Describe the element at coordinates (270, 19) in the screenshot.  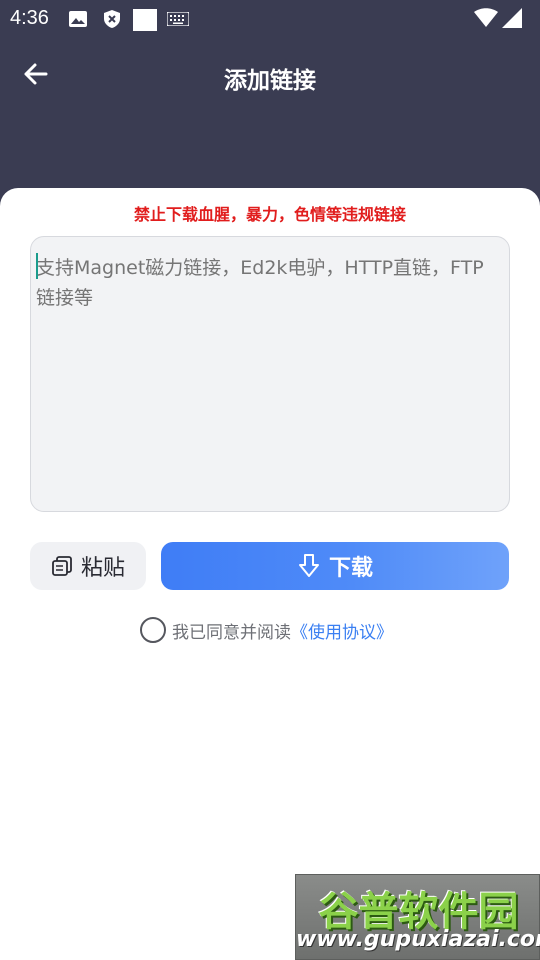
I see `status-bar: 4:36` at that location.